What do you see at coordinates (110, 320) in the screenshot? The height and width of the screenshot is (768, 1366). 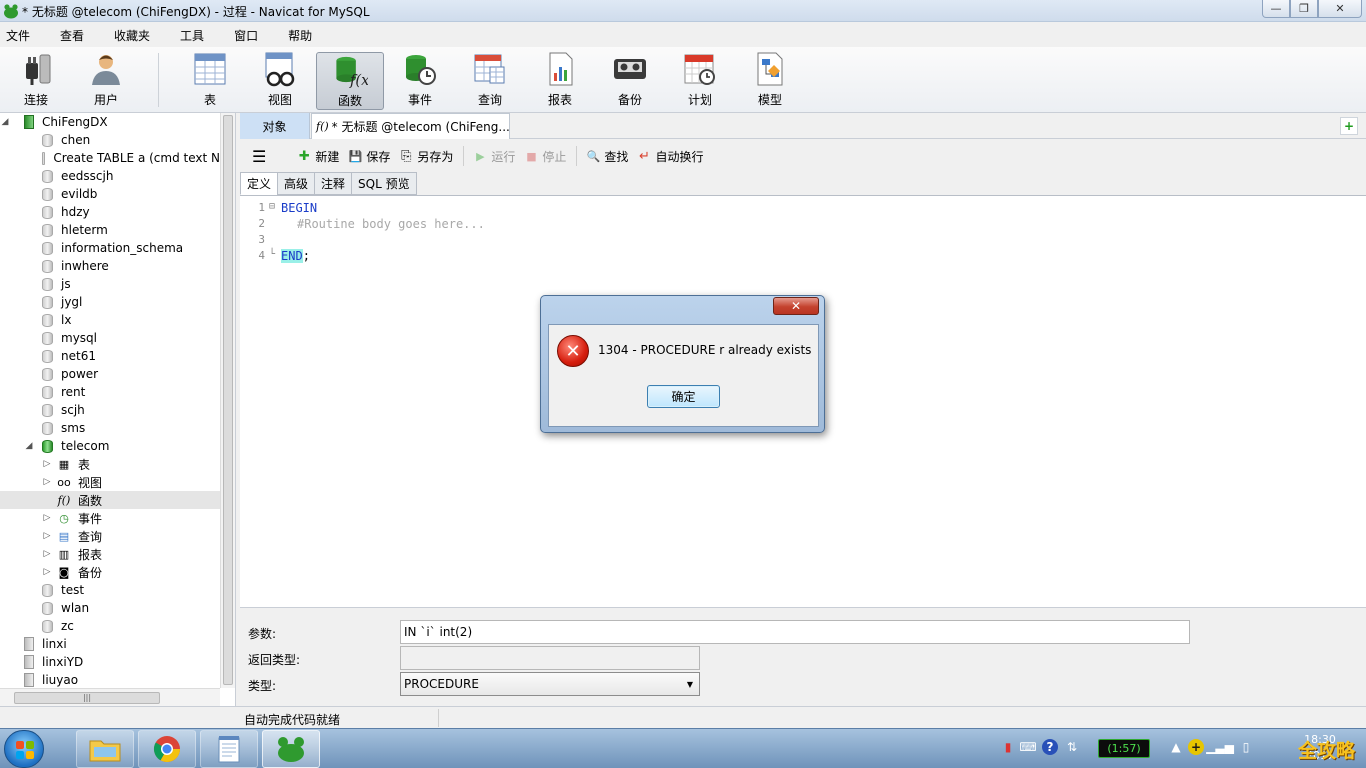 I see `tree-db-item: lx` at bounding box center [110, 320].